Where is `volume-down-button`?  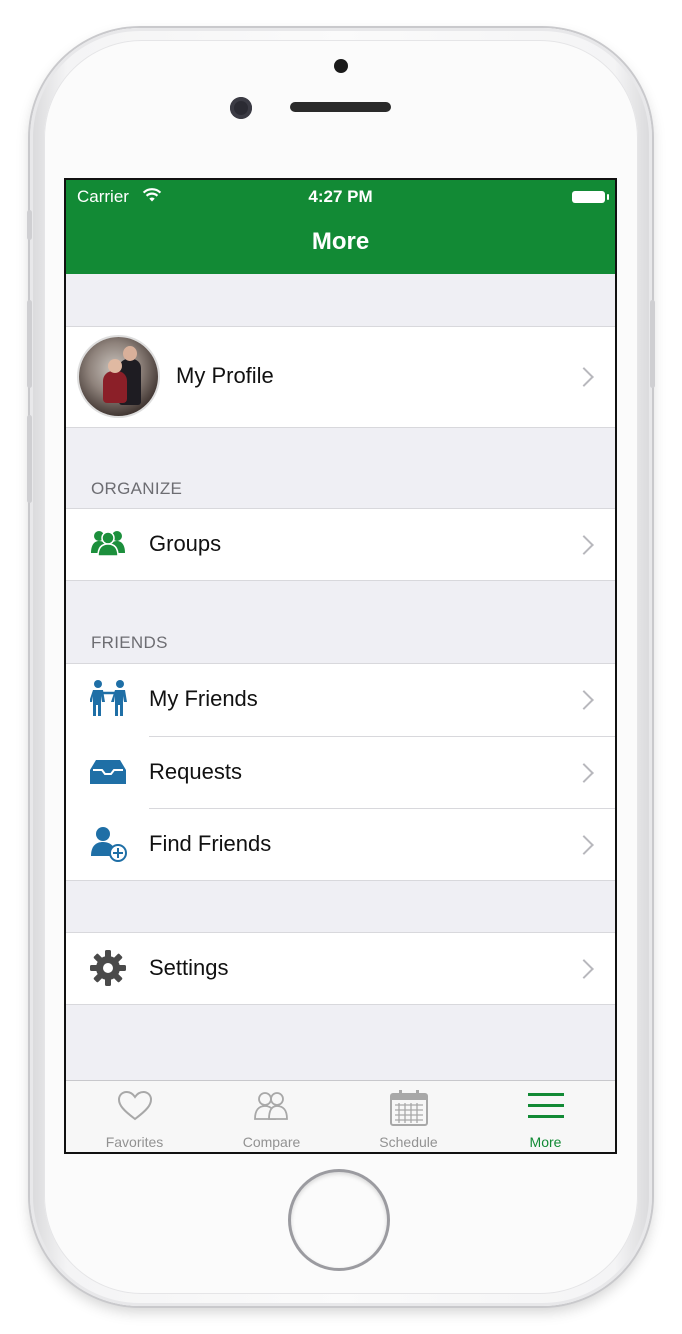
volume-down-button is located at coordinates (29, 459).